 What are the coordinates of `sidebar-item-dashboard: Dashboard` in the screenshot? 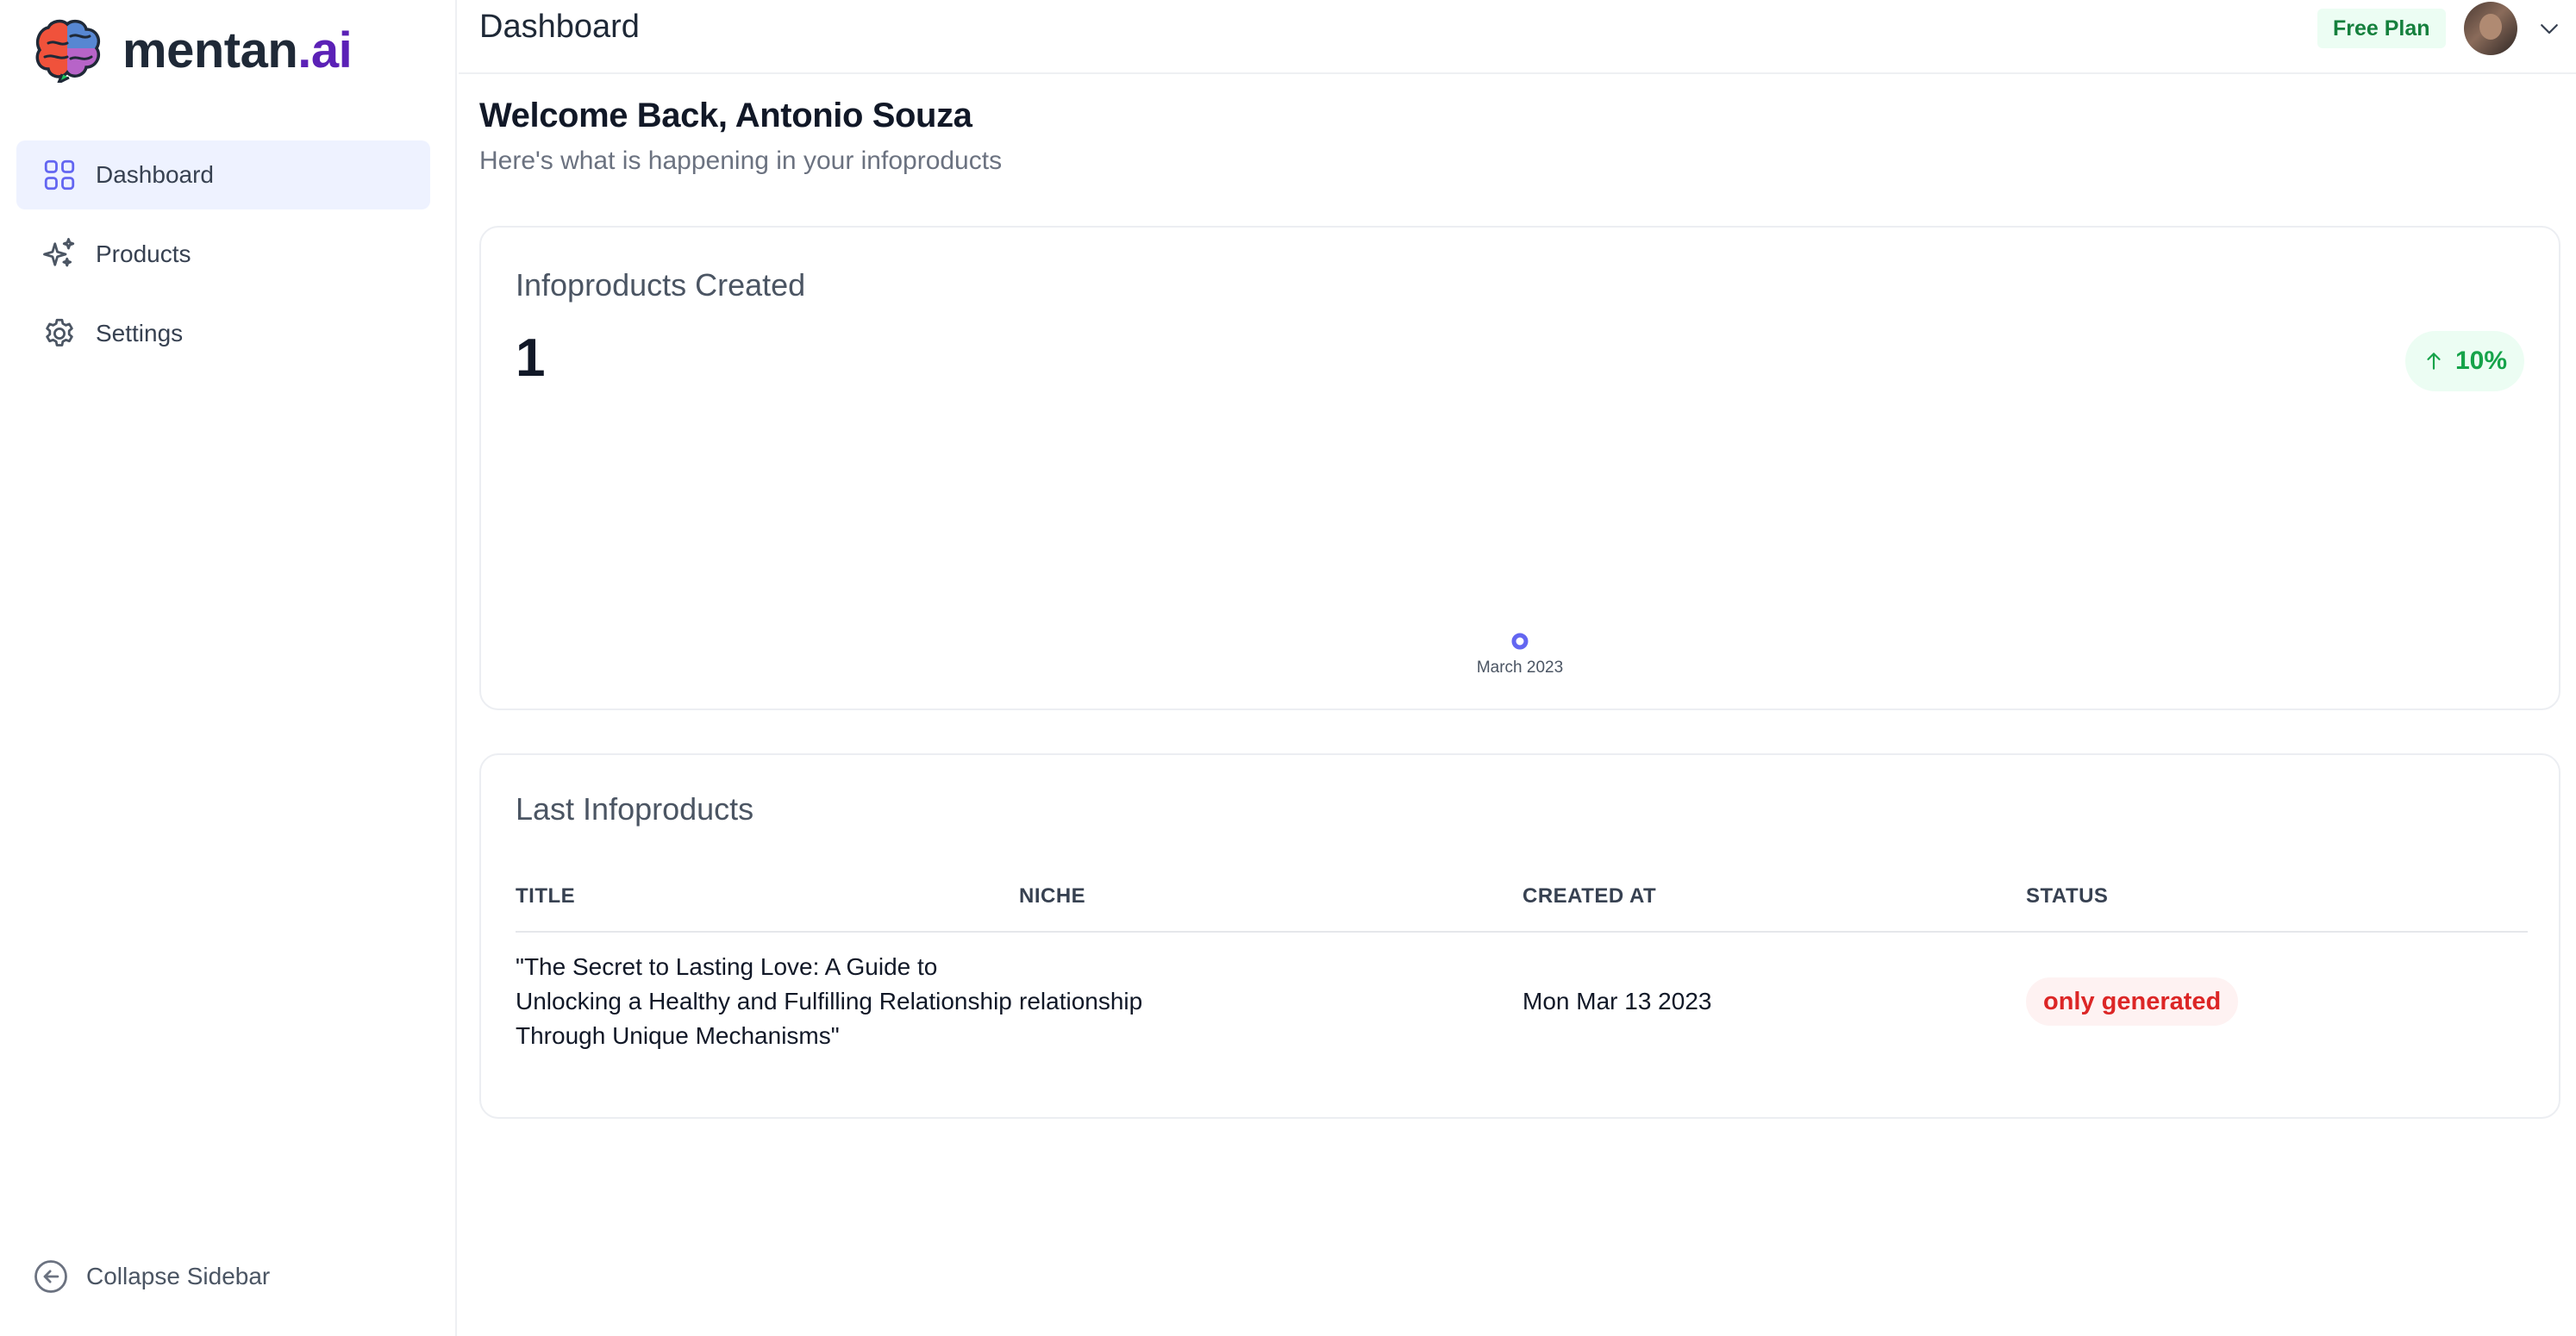 It's located at (223, 174).